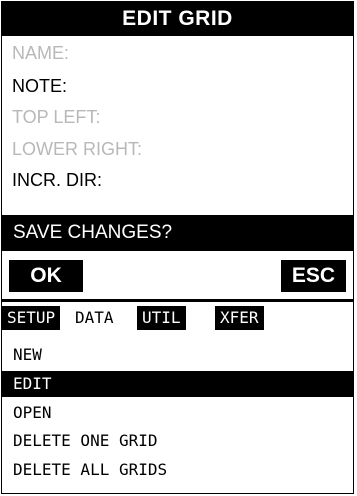  I want to click on tab-xfer: XFER, so click(239, 318).